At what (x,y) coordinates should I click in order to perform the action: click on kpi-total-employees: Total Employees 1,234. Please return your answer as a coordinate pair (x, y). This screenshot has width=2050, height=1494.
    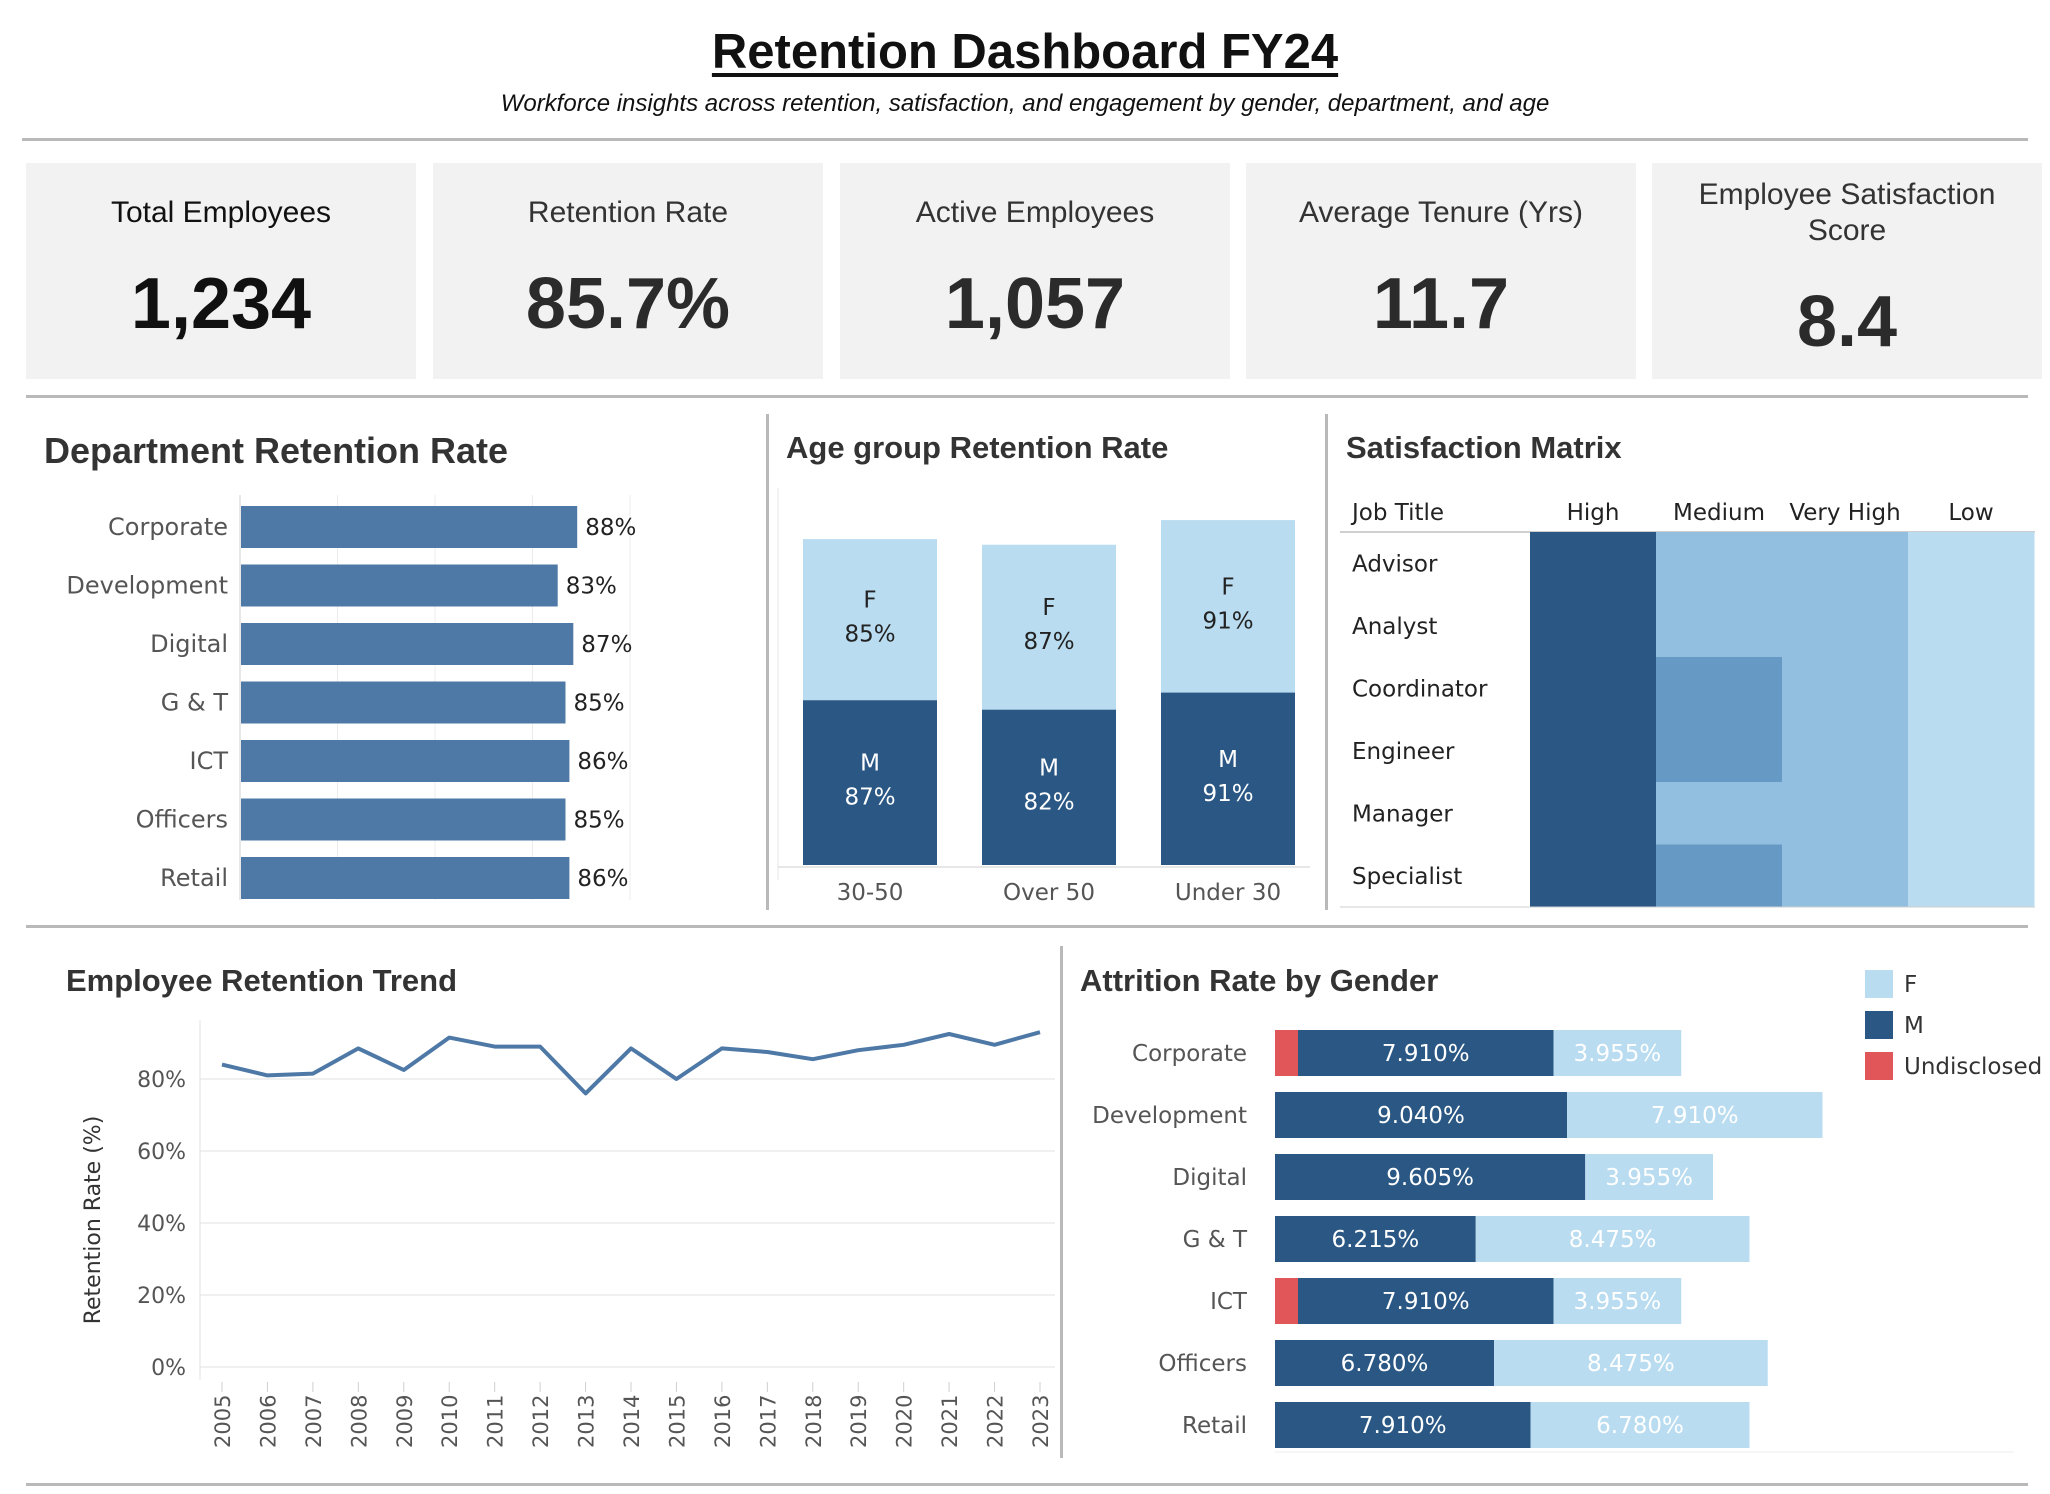
    Looking at the image, I should click on (221, 271).